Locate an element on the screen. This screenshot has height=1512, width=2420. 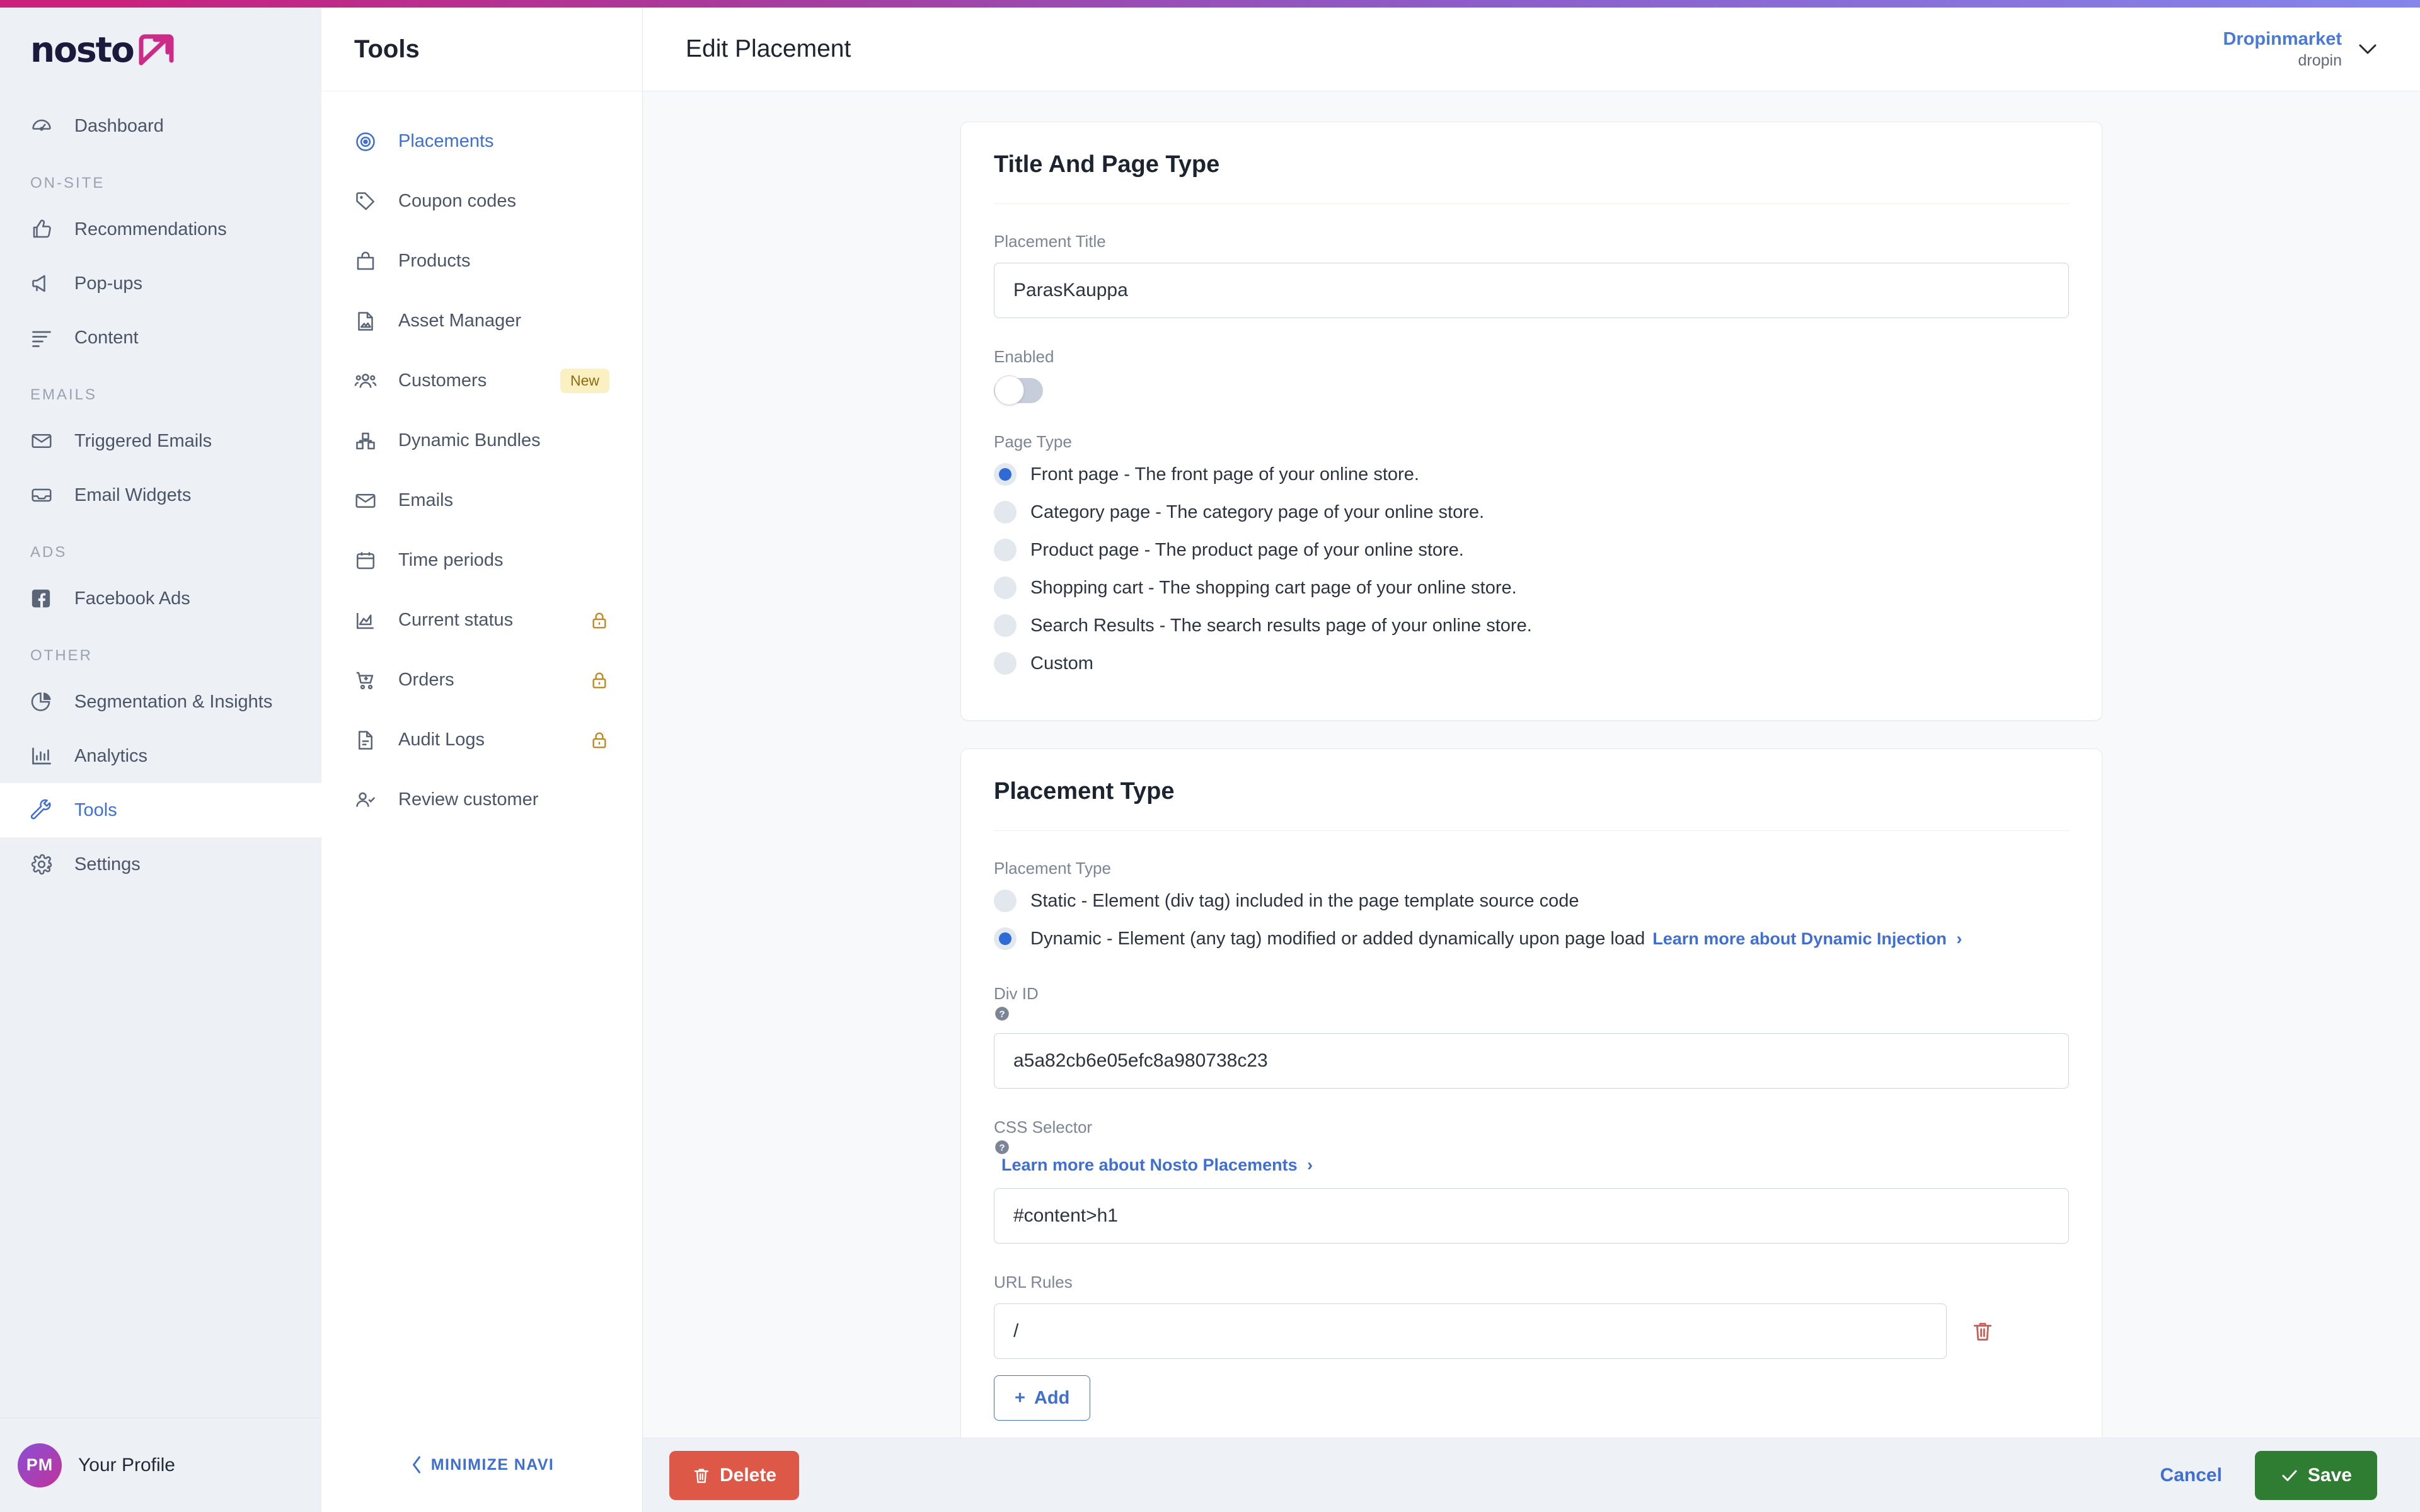
subnav-item-audit-logs: Audit Logs is located at coordinates (482, 740).